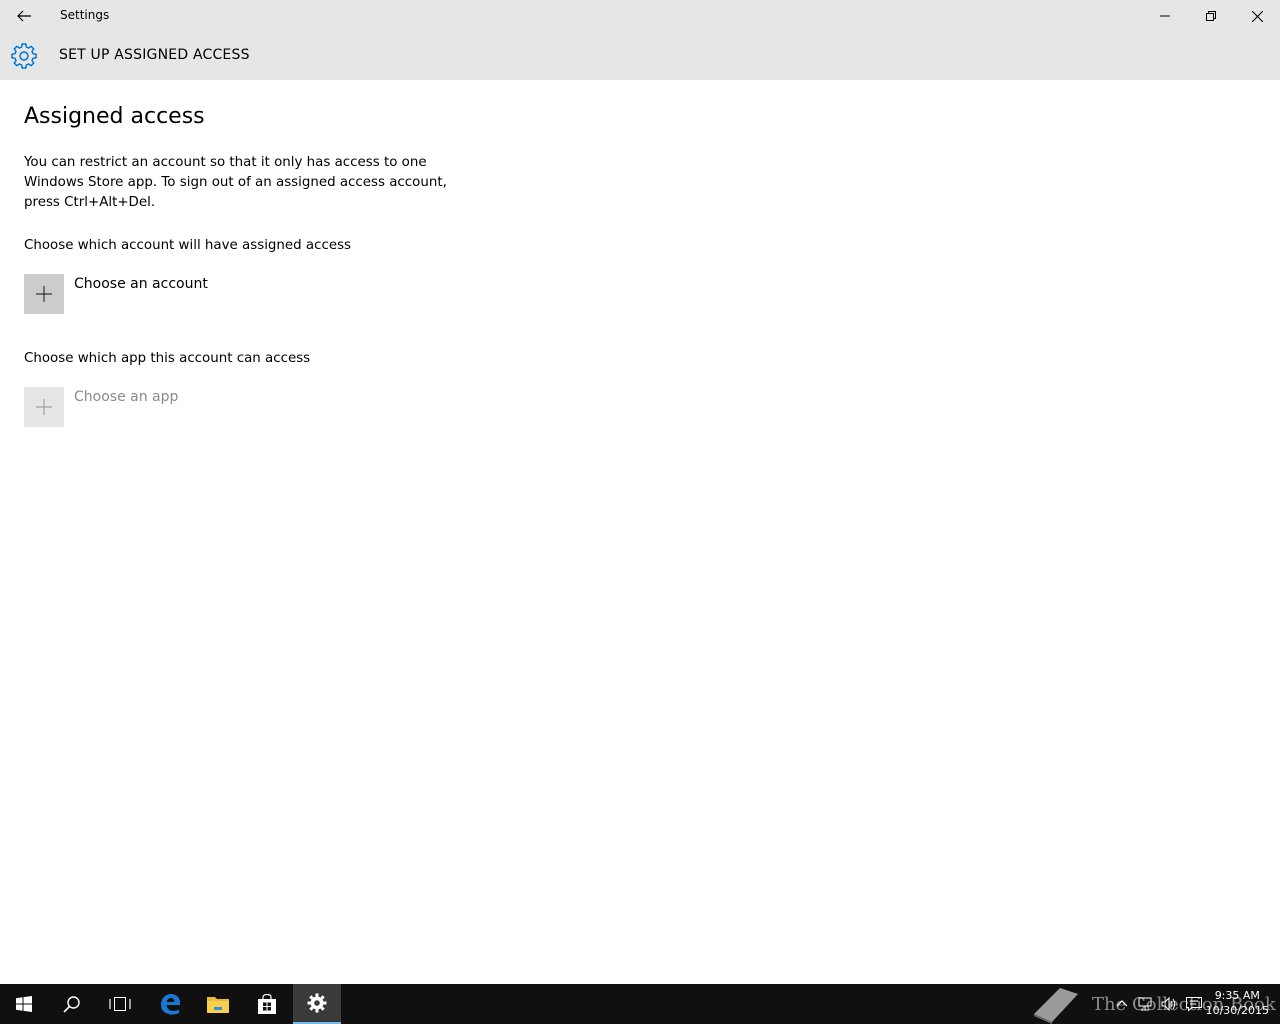 The height and width of the screenshot is (1024, 1280). What do you see at coordinates (1237, 1003) in the screenshot?
I see `taskbar-clock: 9:35 AM 10/30/2015` at bounding box center [1237, 1003].